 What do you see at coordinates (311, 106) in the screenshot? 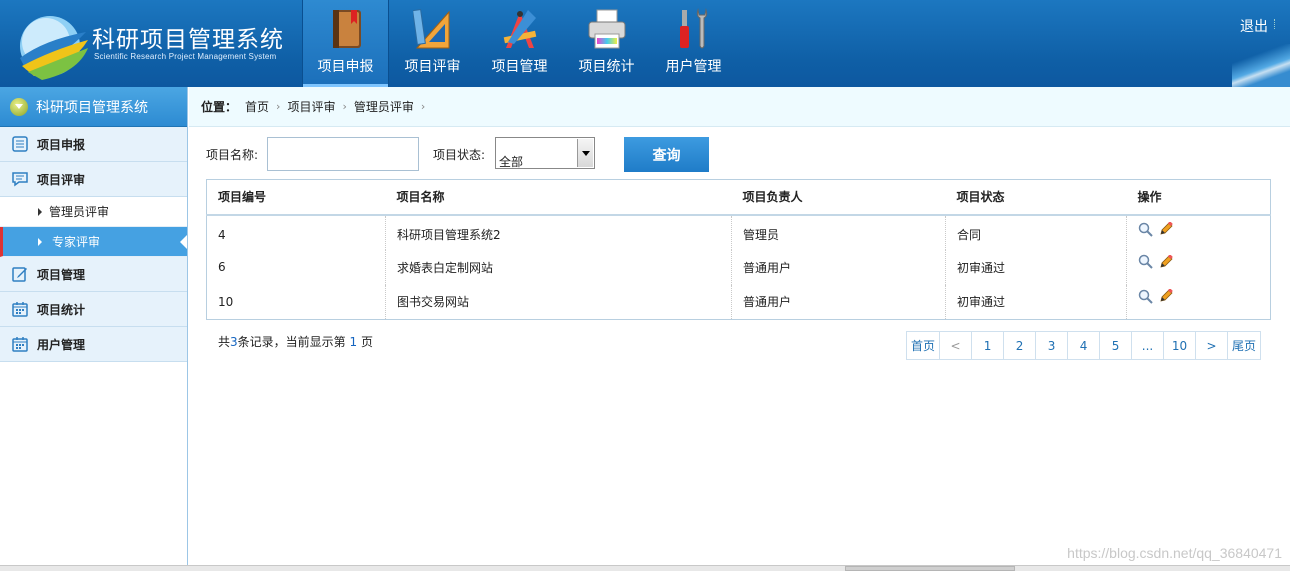
I see `breadcrumb-item-review: 项目评审` at bounding box center [311, 106].